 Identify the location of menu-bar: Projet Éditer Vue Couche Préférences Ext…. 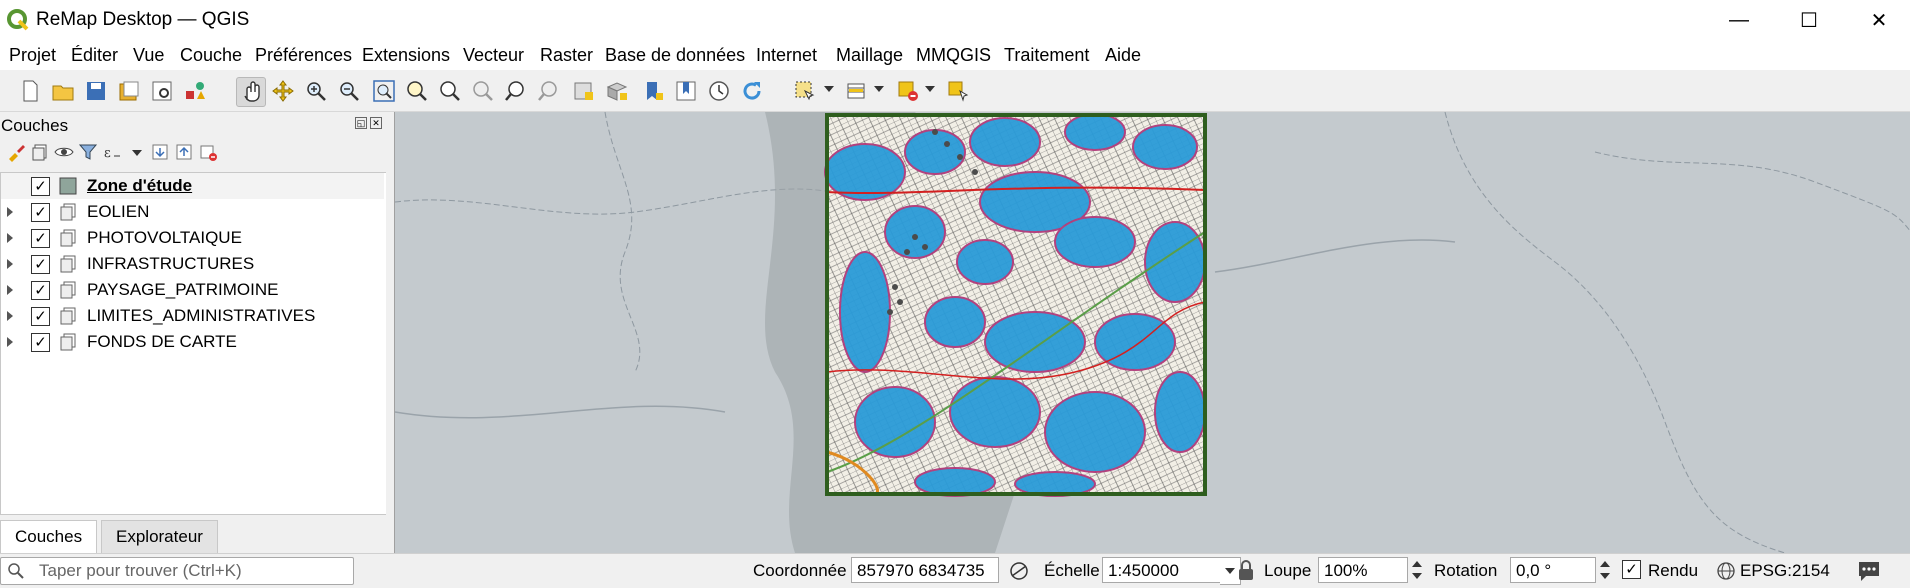
(955, 55).